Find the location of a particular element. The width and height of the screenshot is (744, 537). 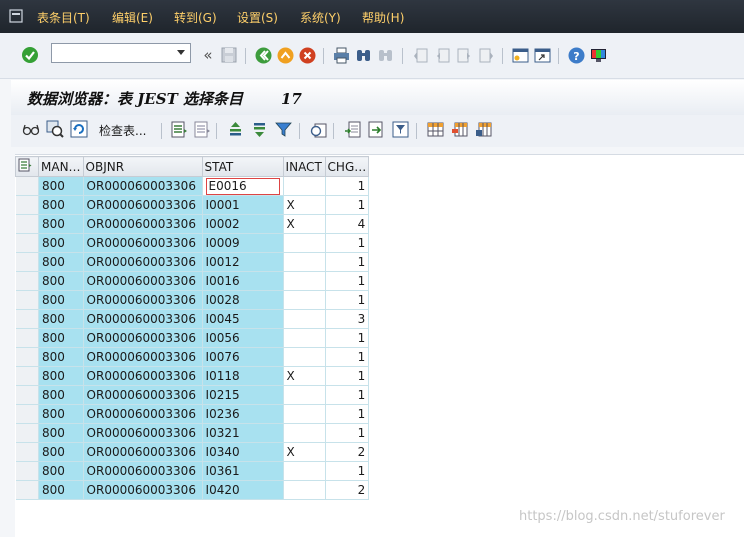

cell-stat: I0118 is located at coordinates (243, 376).